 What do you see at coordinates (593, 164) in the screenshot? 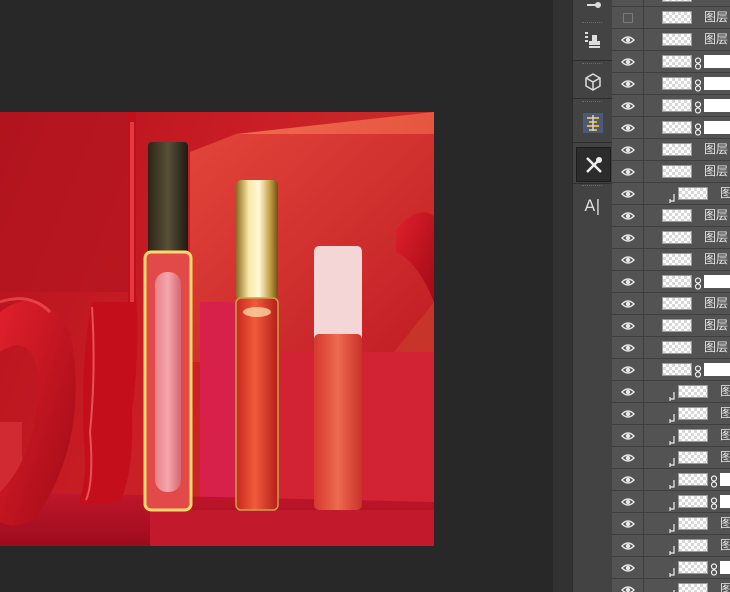
I see `tool-presets-icon` at bounding box center [593, 164].